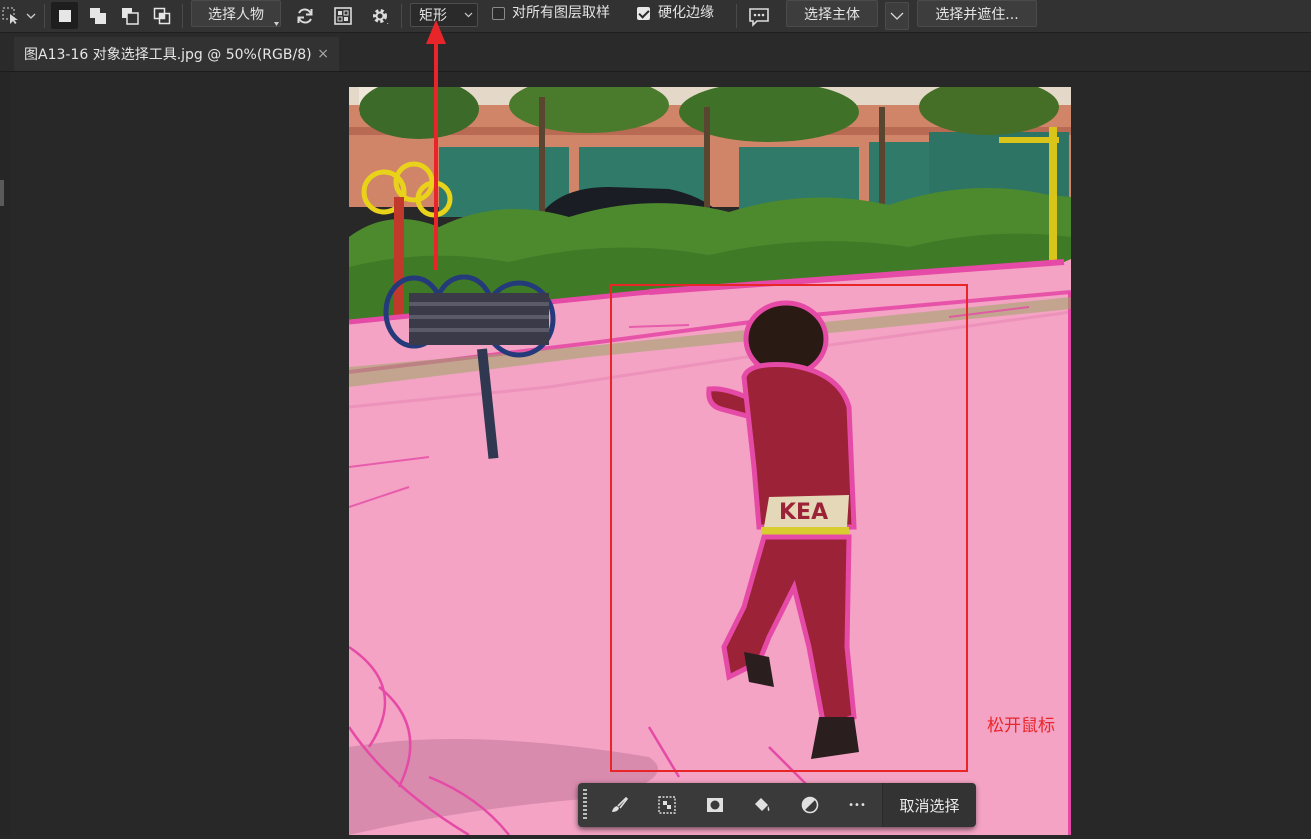 The height and width of the screenshot is (839, 1311). What do you see at coordinates (498, 13) in the screenshot?
I see `sample-all-layers-checkbox` at bounding box center [498, 13].